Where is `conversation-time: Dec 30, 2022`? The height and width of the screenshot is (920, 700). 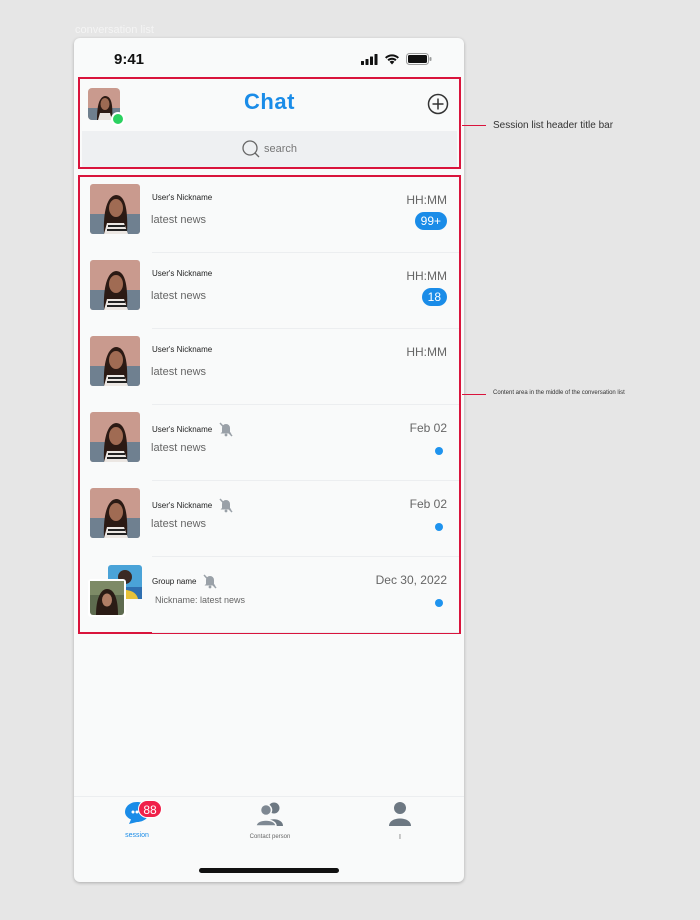 conversation-time: Dec 30, 2022 is located at coordinates (411, 580).